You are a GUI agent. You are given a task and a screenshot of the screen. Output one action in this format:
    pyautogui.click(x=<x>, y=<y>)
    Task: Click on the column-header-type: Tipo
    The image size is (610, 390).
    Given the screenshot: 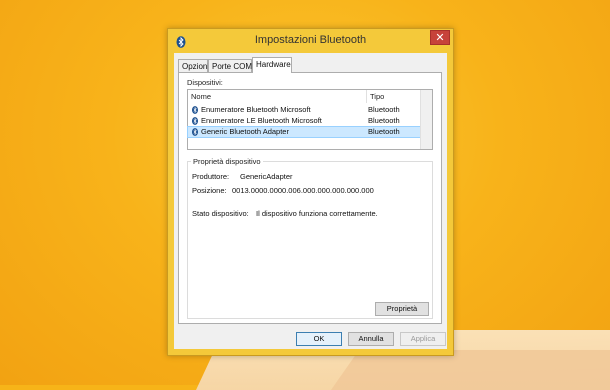 What is the action you would take?
    pyautogui.click(x=394, y=96)
    